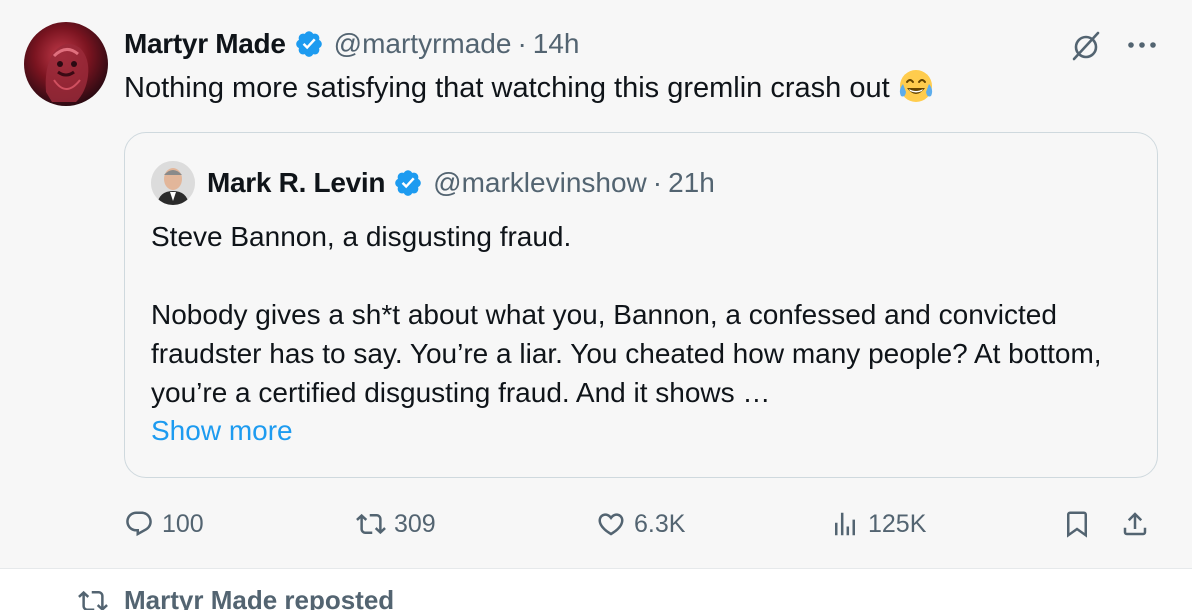 This screenshot has height=610, width=1192. Describe the element at coordinates (205, 44) in the screenshot. I see `author-name: Martyr Made` at that location.